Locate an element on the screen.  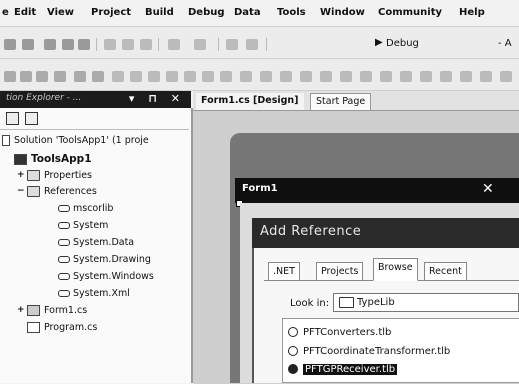
tree-solution-node: Solution 'ToolsApp1' (1 proje is located at coordinates (75, 140).